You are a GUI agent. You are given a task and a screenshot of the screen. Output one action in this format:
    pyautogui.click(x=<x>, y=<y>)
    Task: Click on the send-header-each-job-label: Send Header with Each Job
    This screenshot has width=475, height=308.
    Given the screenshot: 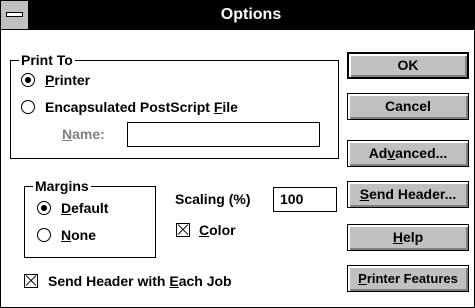 What is the action you would take?
    pyautogui.click(x=140, y=281)
    